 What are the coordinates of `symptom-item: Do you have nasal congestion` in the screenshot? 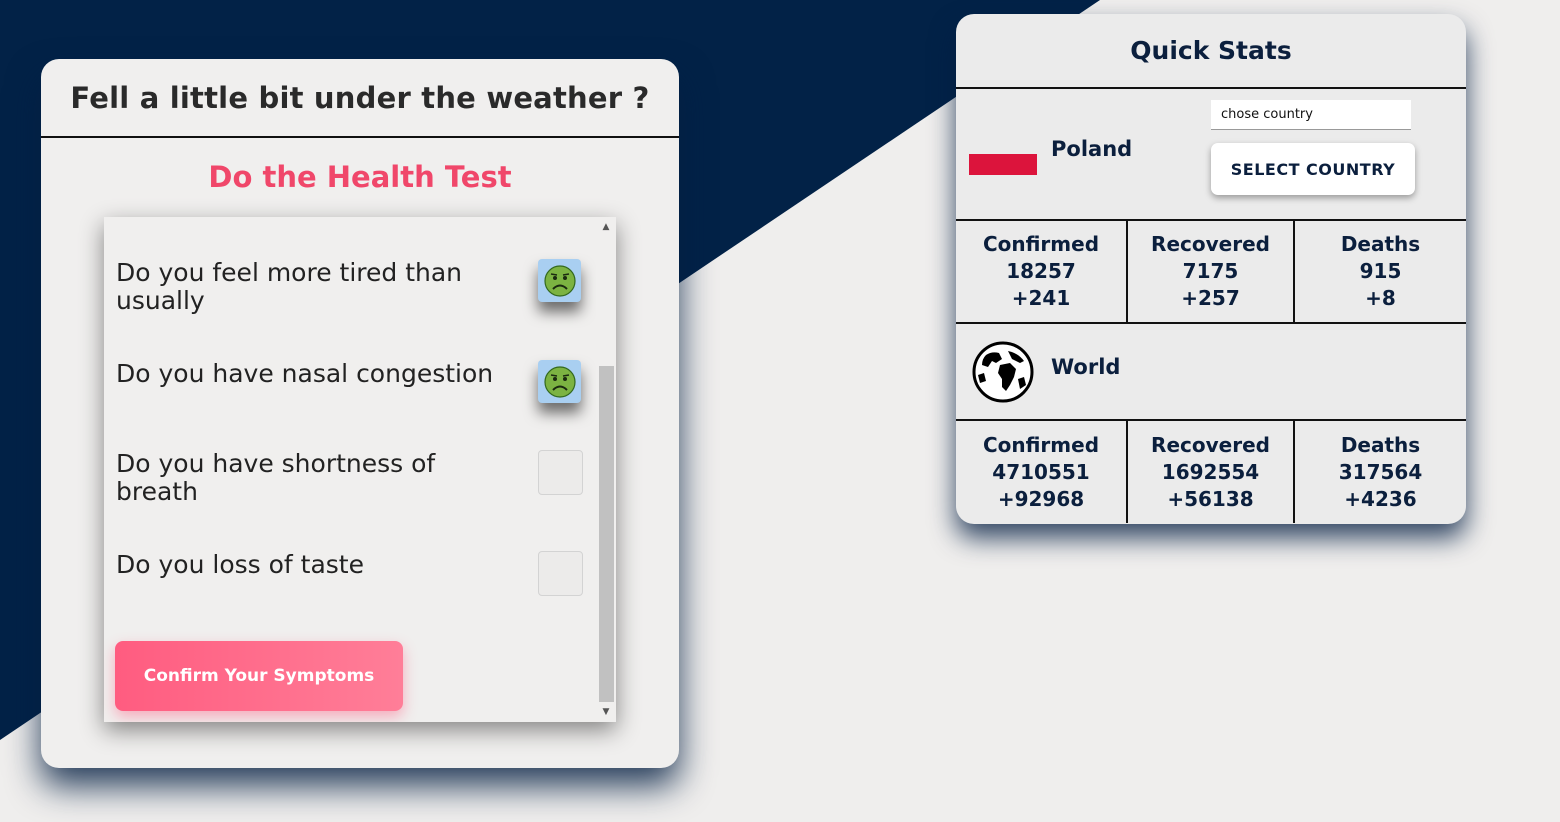 It's located at (356, 381).